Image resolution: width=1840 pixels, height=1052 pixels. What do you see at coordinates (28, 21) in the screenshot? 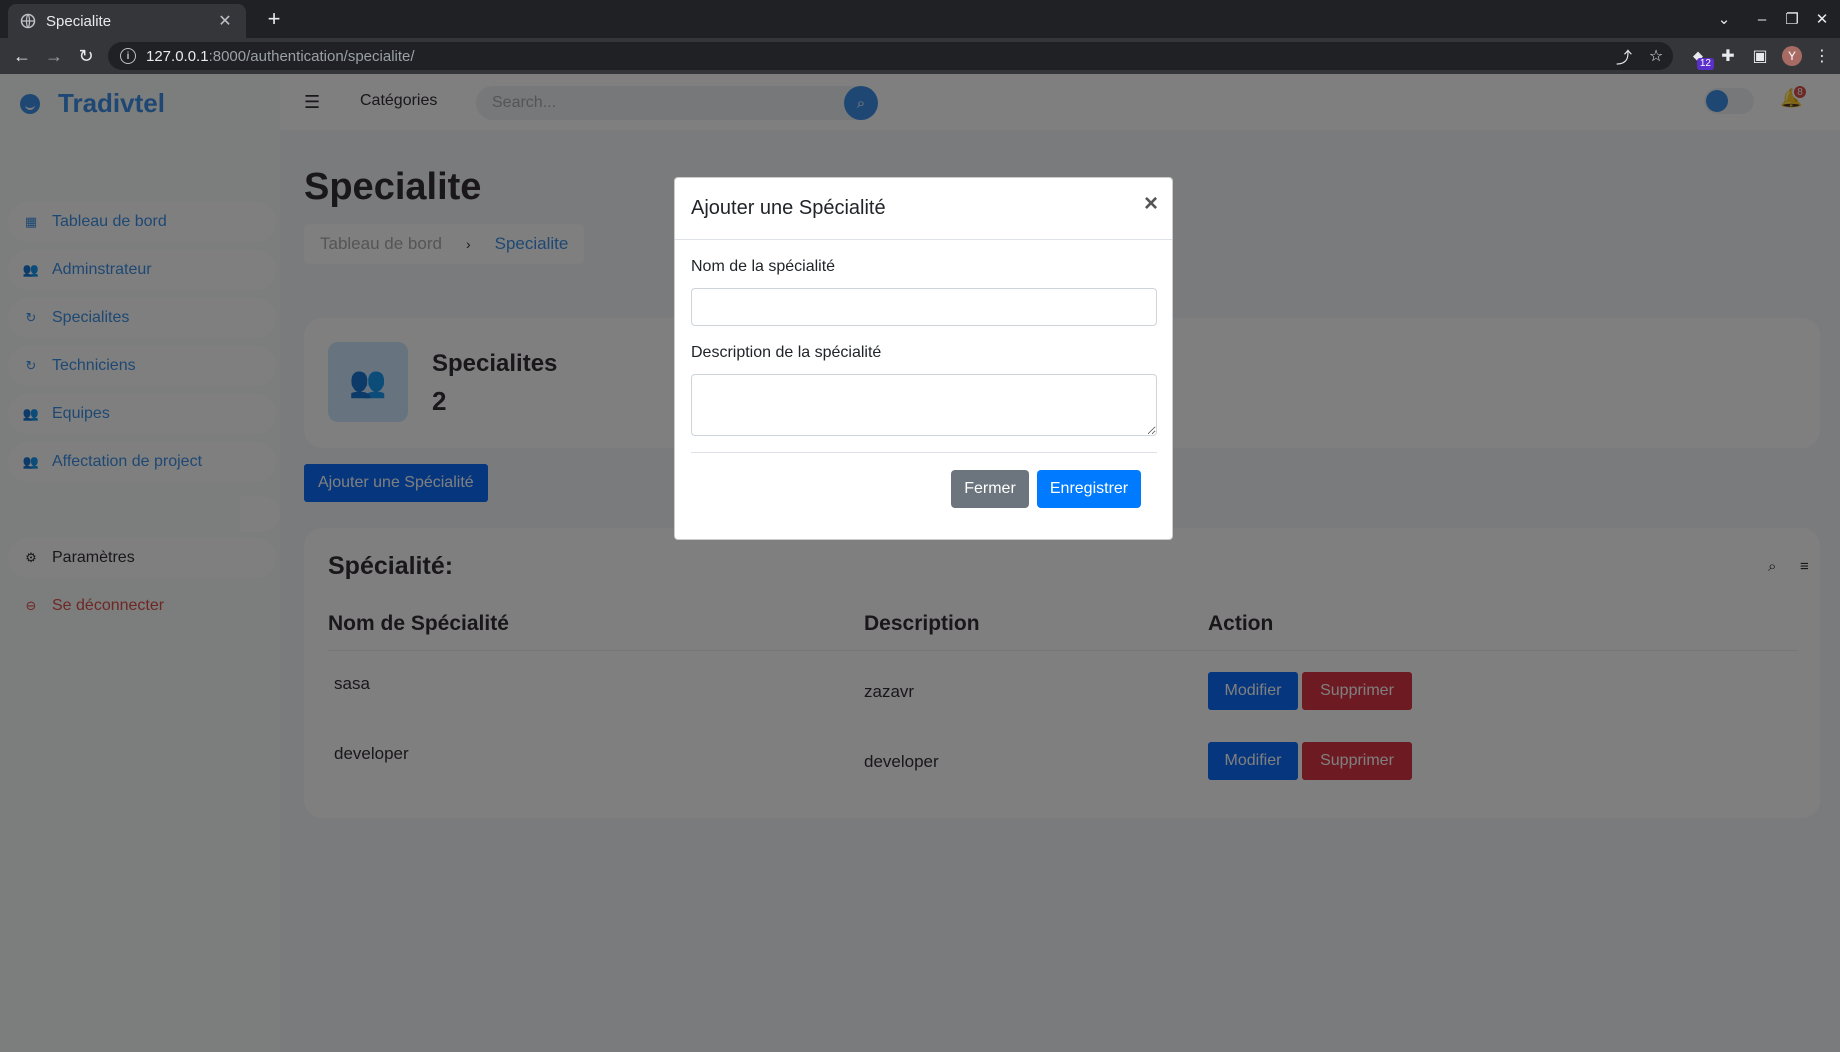
I see `globe-icon` at bounding box center [28, 21].